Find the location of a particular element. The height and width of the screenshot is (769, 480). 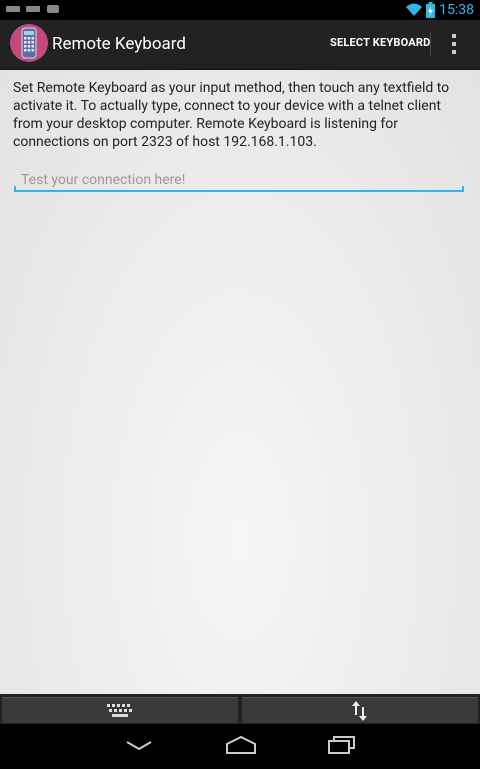

remote-keyboard-logo-icon is located at coordinates (29, 43).